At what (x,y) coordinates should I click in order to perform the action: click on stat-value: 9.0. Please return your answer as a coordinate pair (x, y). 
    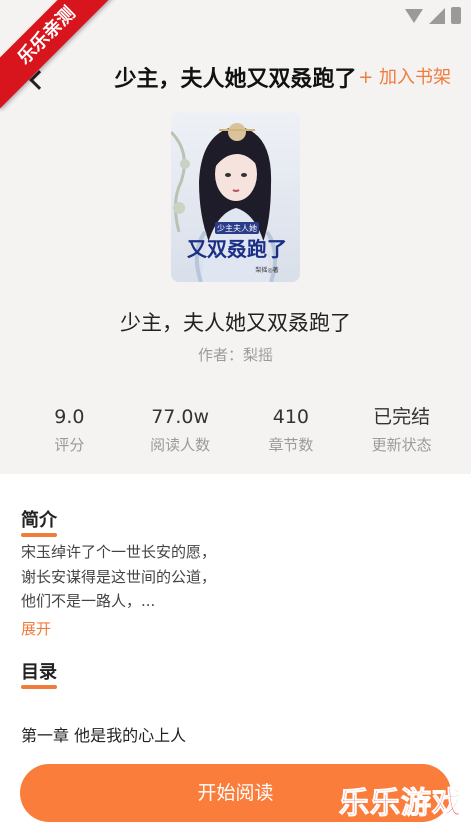
    Looking at the image, I should click on (69, 417).